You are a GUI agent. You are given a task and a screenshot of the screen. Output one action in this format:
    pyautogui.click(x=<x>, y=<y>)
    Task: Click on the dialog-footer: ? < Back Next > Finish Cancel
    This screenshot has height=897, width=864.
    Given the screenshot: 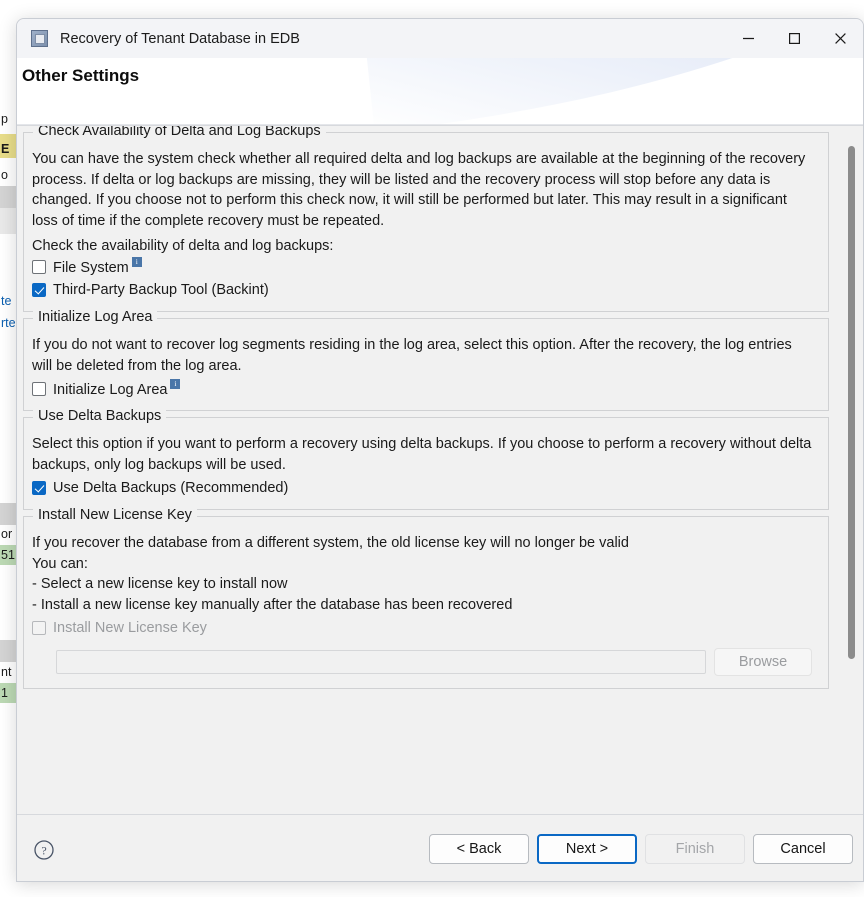 What is the action you would take?
    pyautogui.click(x=440, y=847)
    